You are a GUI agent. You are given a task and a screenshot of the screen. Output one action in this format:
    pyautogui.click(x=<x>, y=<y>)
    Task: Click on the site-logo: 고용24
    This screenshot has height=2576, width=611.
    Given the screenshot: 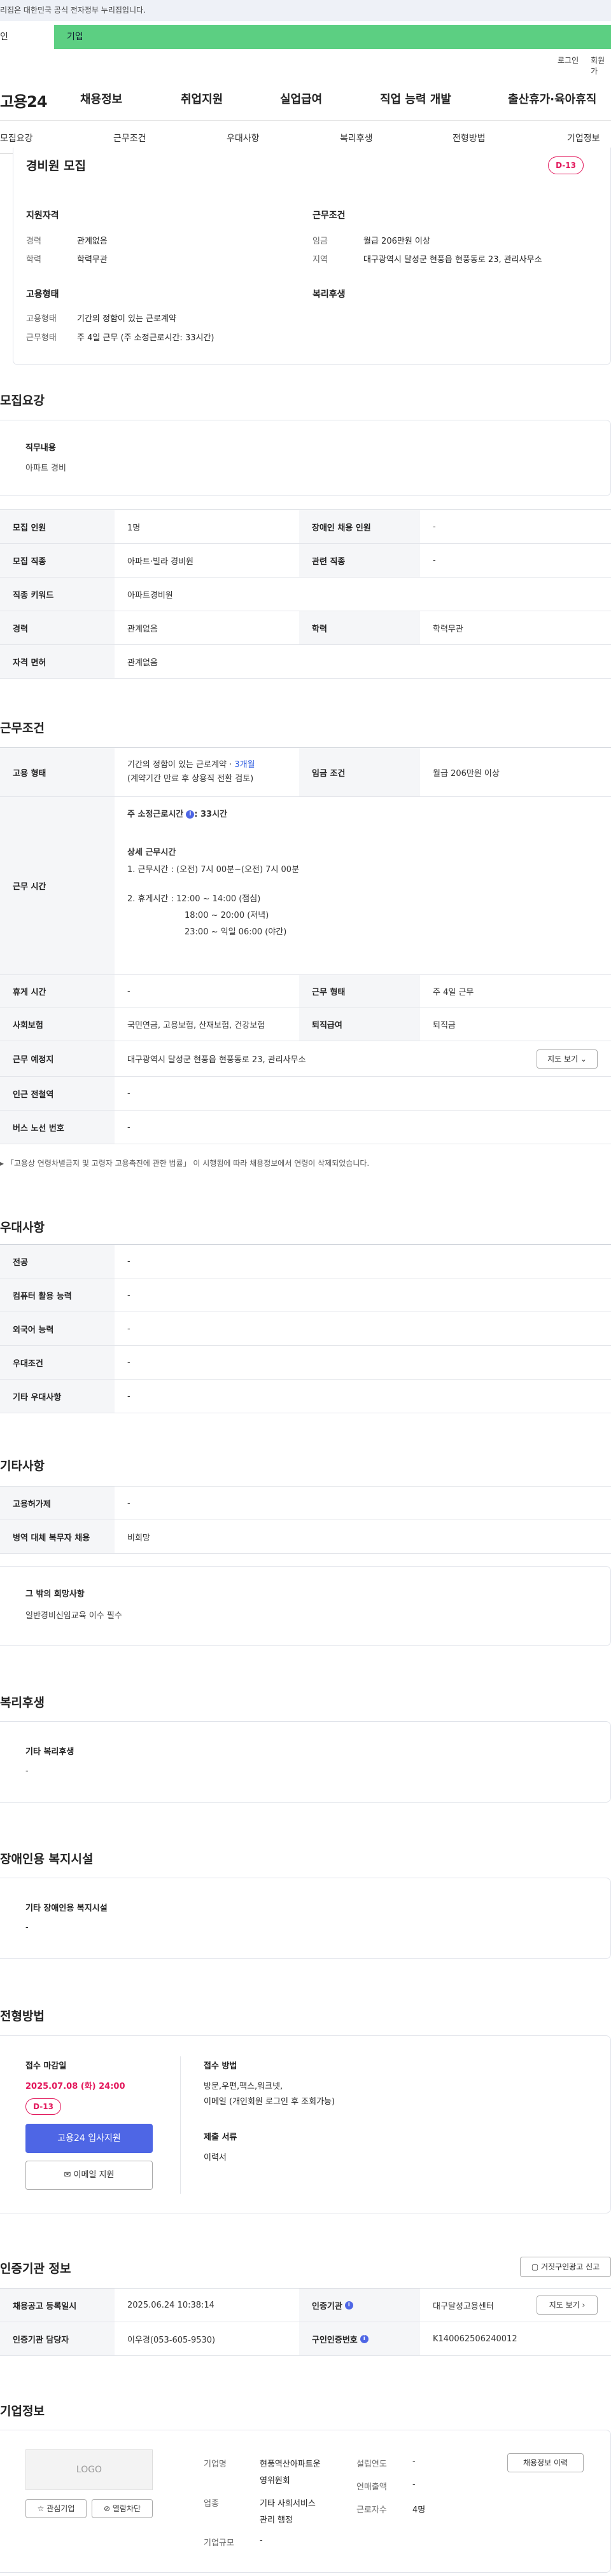 What is the action you would take?
    pyautogui.click(x=24, y=100)
    